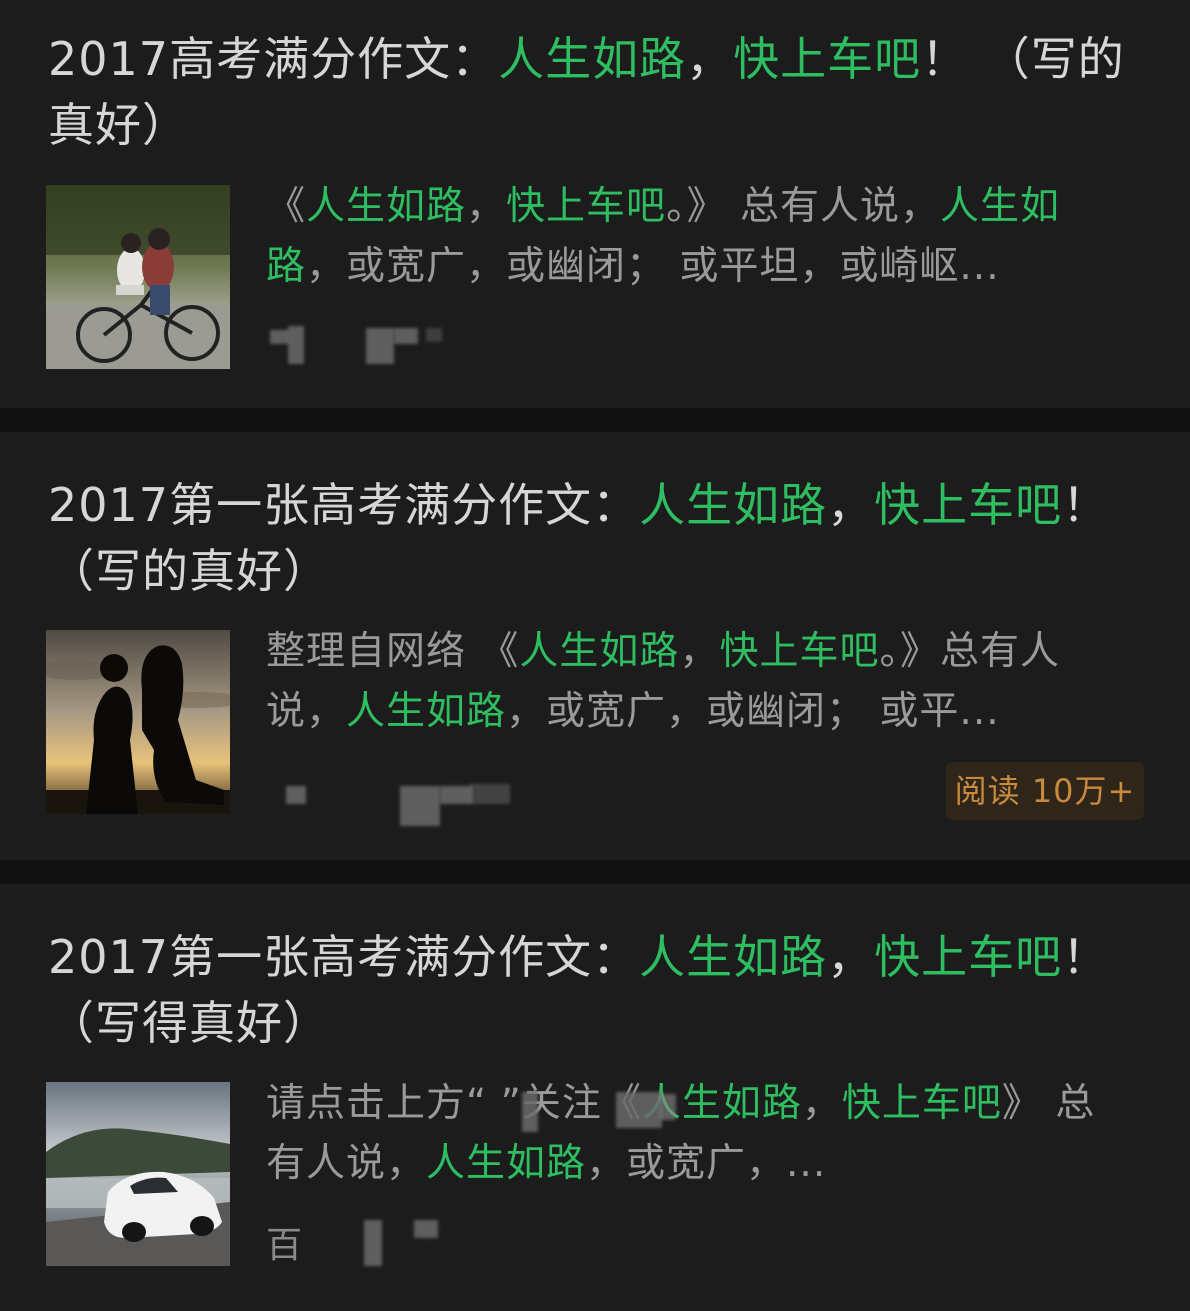 Image resolution: width=1190 pixels, height=1311 pixels. I want to click on text-segment: 2017高考满分作文：, so click(273, 59).